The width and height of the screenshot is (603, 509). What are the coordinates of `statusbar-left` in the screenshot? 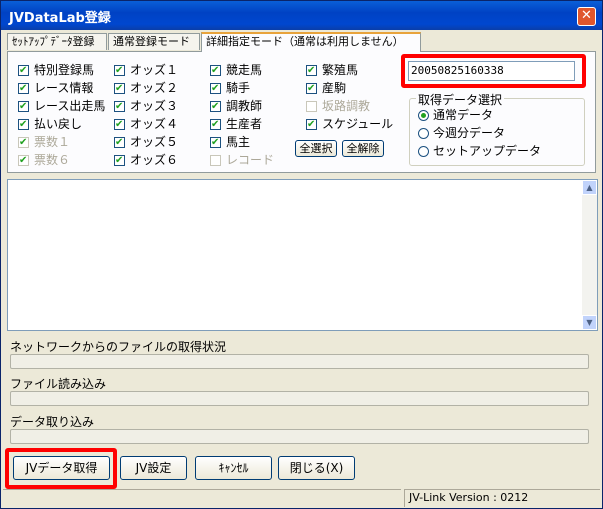 It's located at (202, 498).